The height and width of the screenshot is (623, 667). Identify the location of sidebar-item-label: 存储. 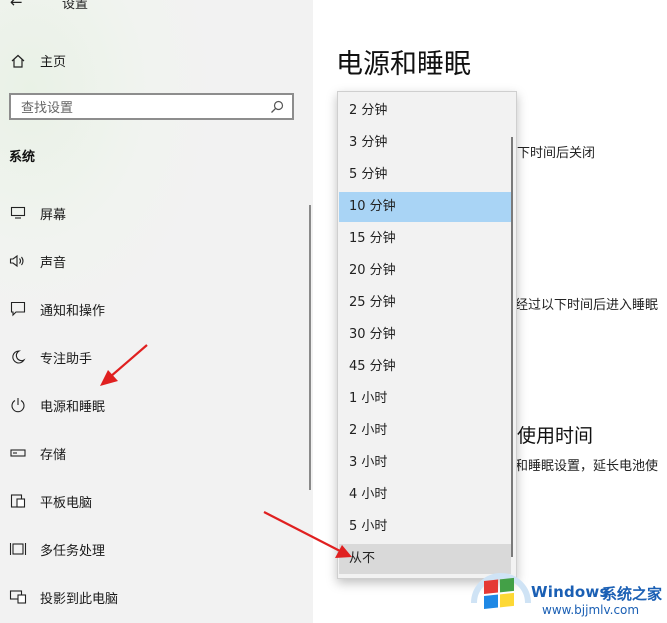
(53, 455).